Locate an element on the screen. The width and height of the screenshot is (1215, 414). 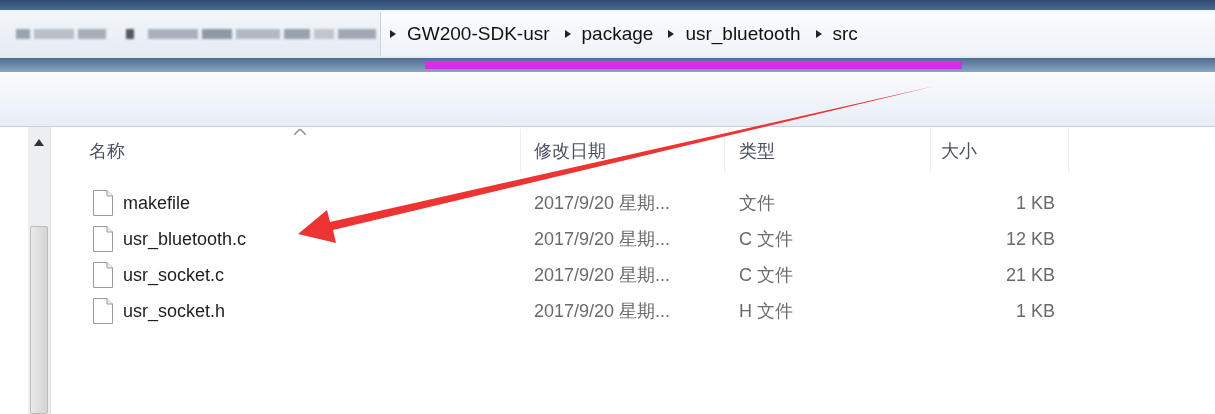
file-name: usr_socket.h is located at coordinates (174, 311).